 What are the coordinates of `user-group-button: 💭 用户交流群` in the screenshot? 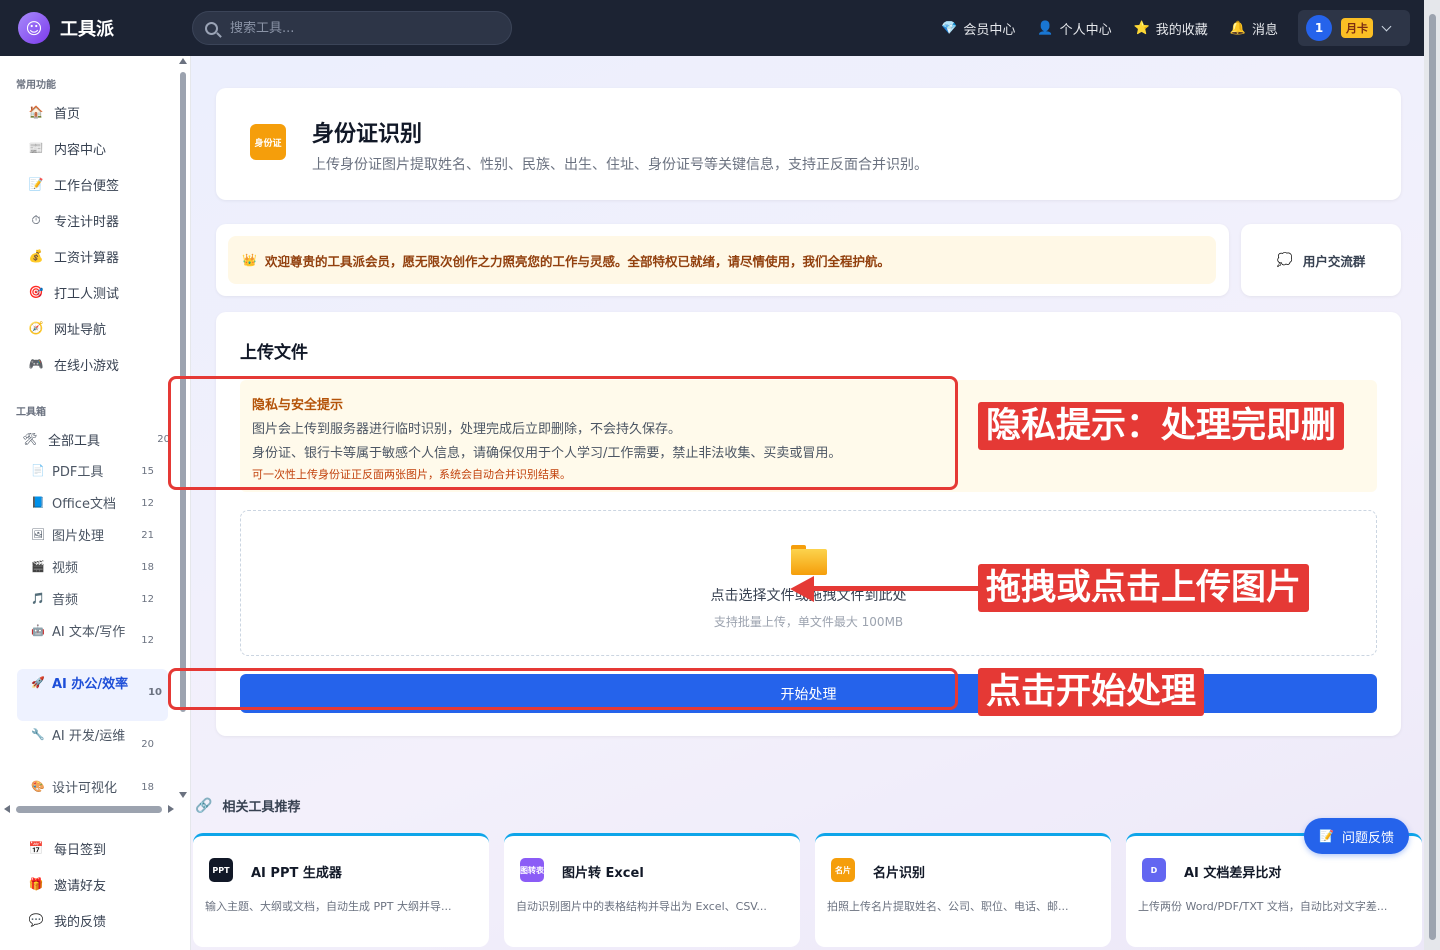 It's located at (1321, 260).